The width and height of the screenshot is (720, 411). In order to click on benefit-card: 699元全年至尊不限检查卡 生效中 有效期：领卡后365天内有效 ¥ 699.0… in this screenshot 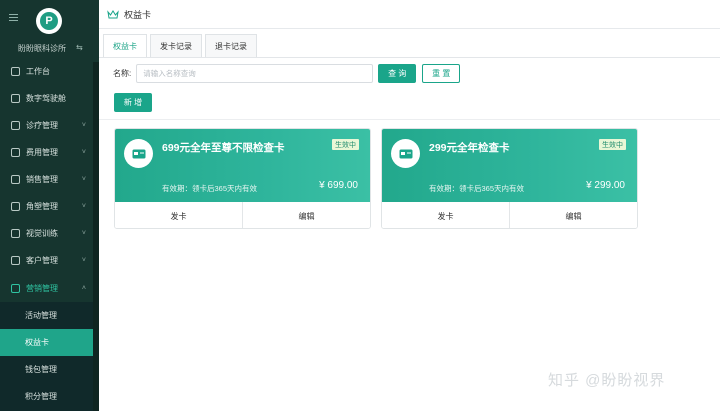, I will do `click(242, 178)`.